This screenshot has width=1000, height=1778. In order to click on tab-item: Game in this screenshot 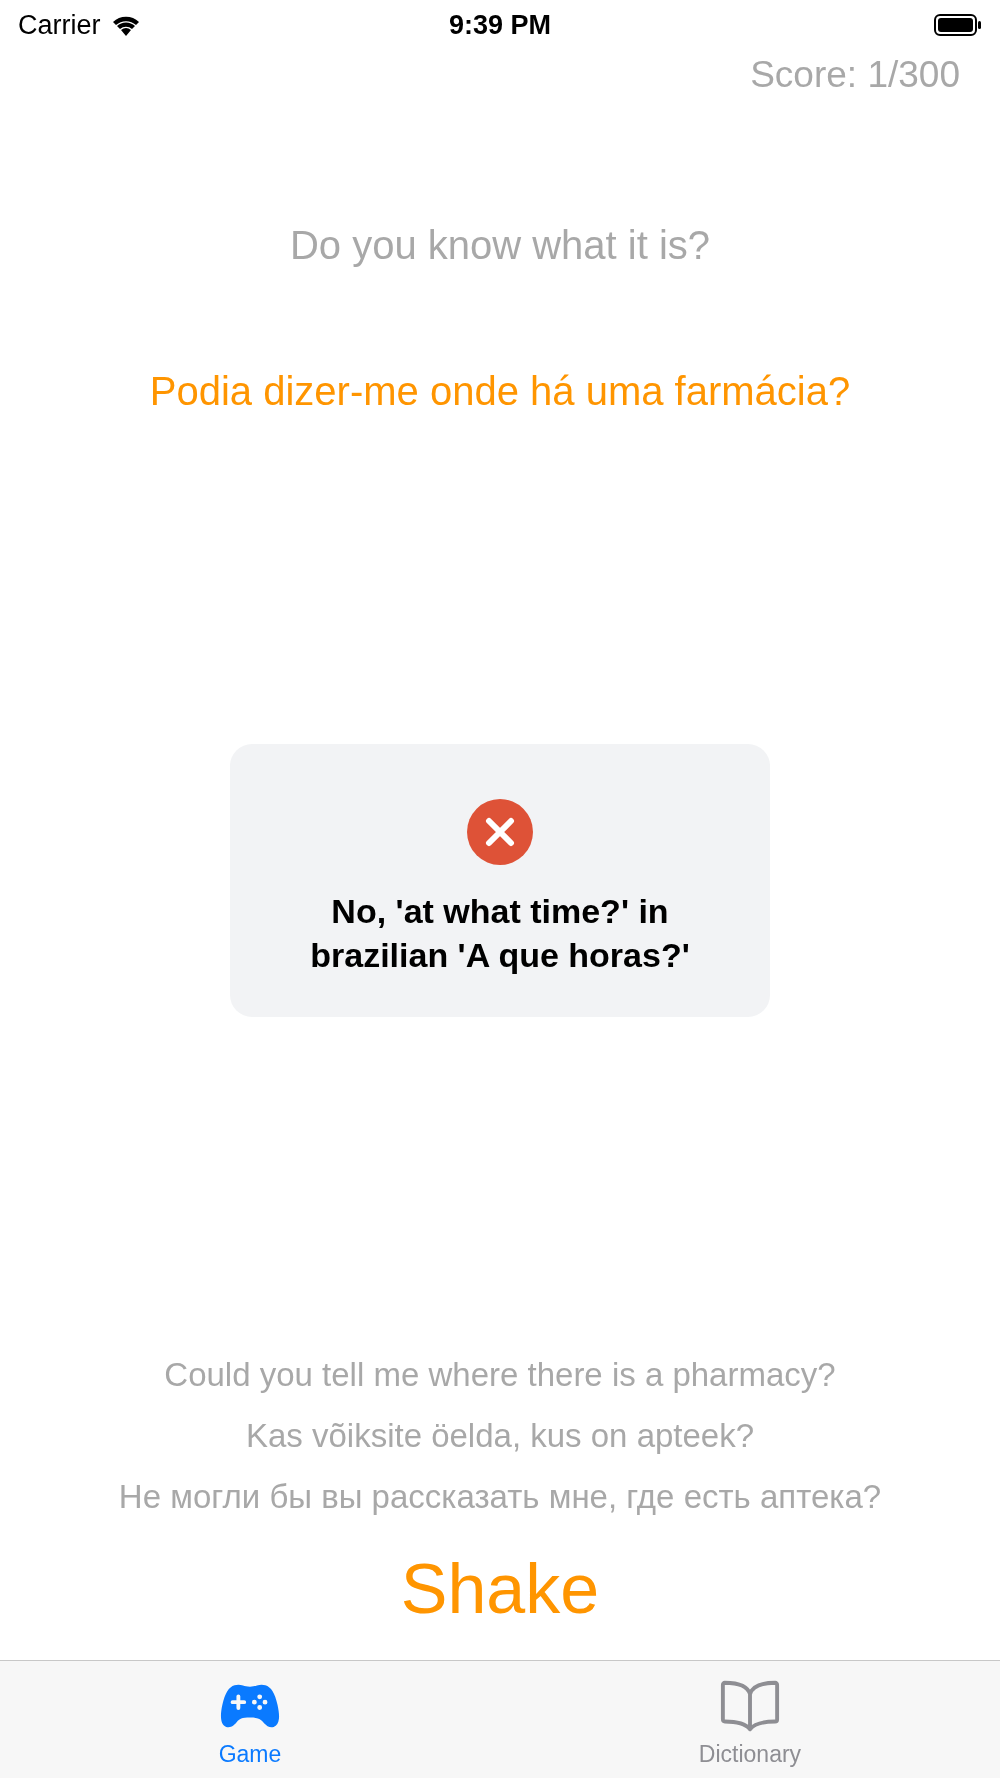, I will do `click(250, 1719)`.